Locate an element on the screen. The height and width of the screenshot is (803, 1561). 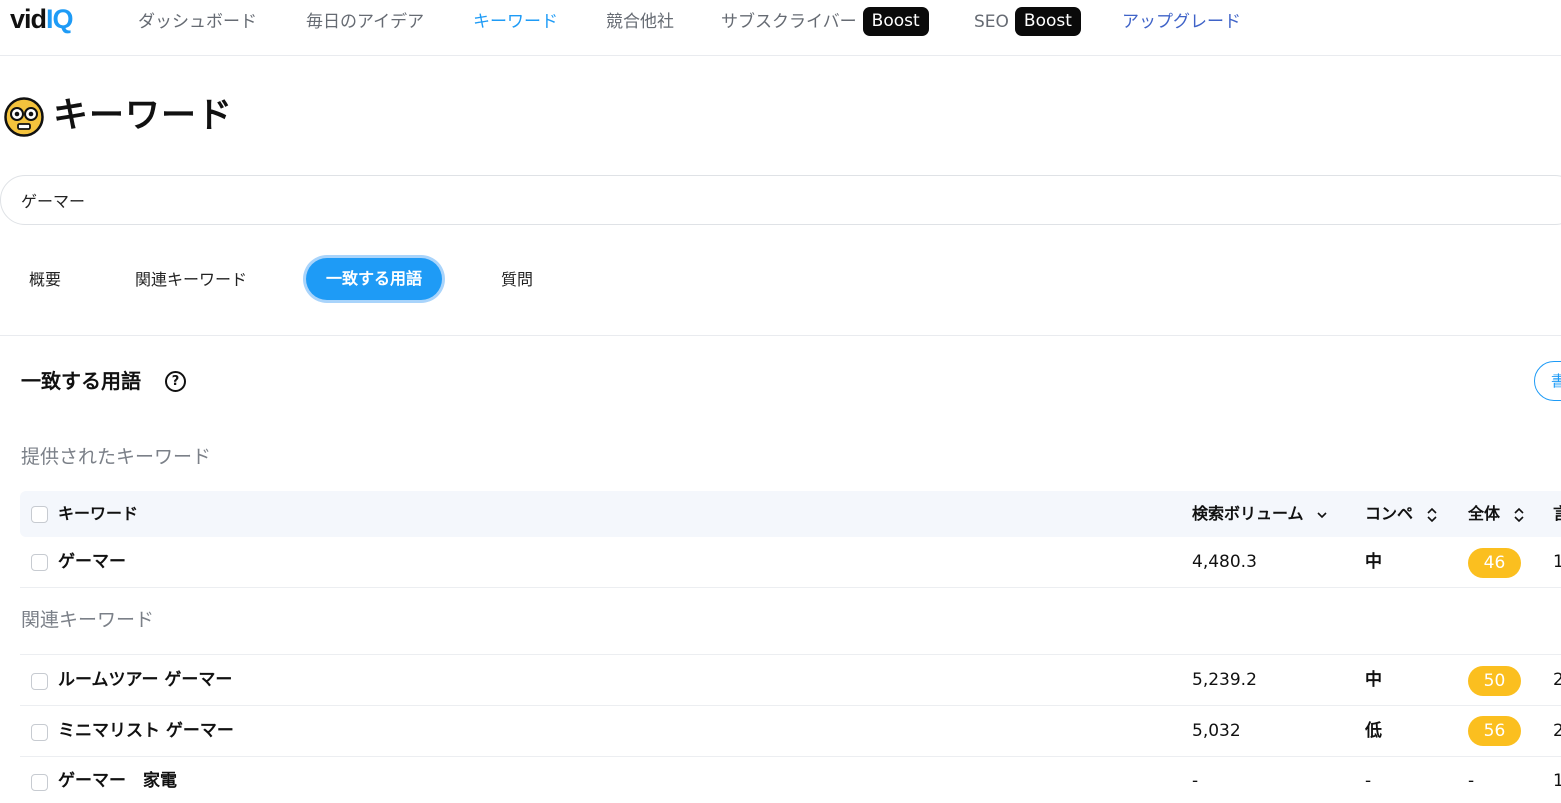
table-row: ゲーマー 4,480.3 中 46 1 is located at coordinates (790, 562).